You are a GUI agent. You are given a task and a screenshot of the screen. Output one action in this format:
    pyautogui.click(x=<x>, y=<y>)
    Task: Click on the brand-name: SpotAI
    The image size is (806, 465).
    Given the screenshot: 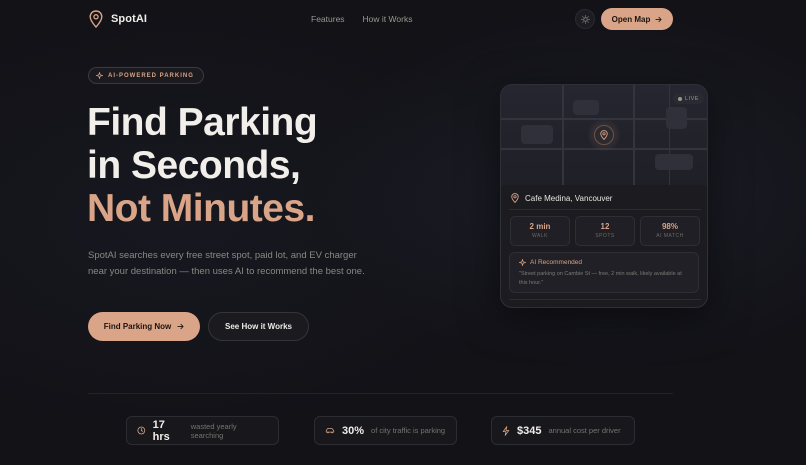 What is the action you would take?
    pyautogui.click(x=129, y=19)
    